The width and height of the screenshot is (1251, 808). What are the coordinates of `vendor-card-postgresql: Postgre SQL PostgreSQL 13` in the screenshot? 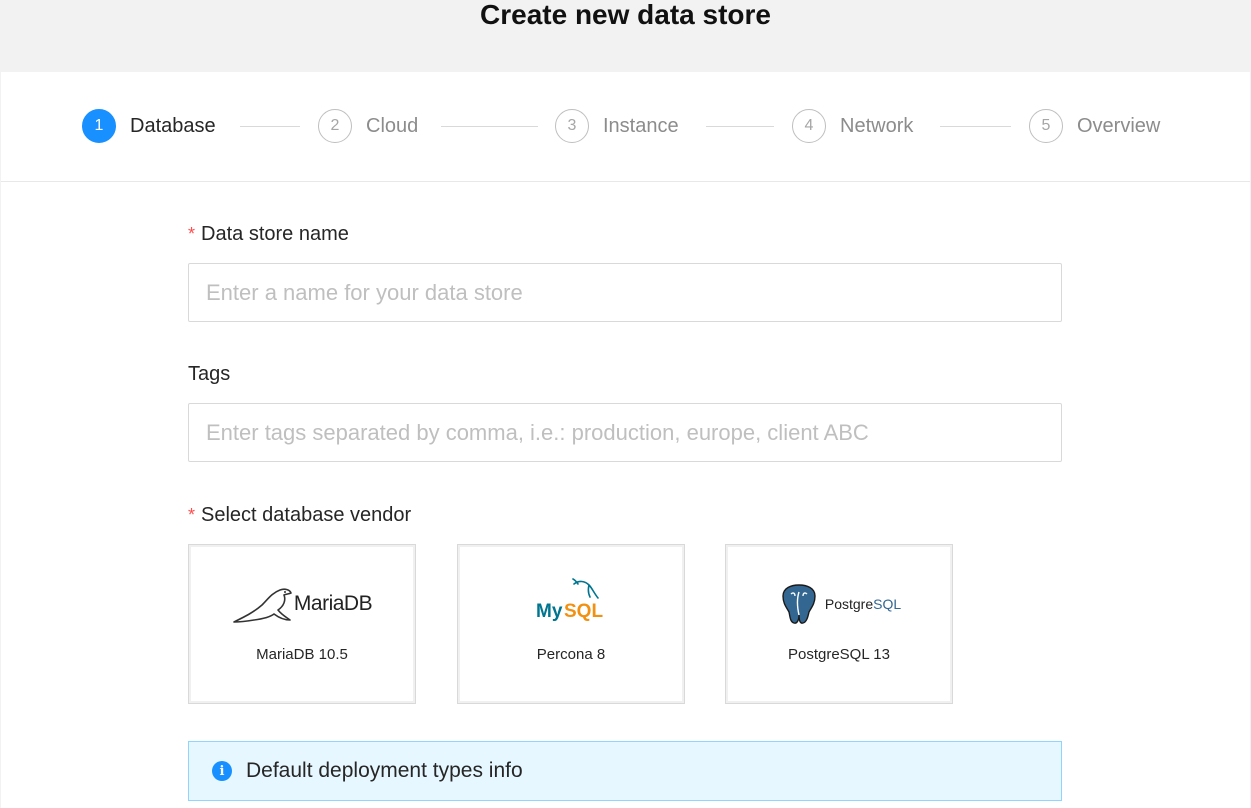 It's located at (839, 624).